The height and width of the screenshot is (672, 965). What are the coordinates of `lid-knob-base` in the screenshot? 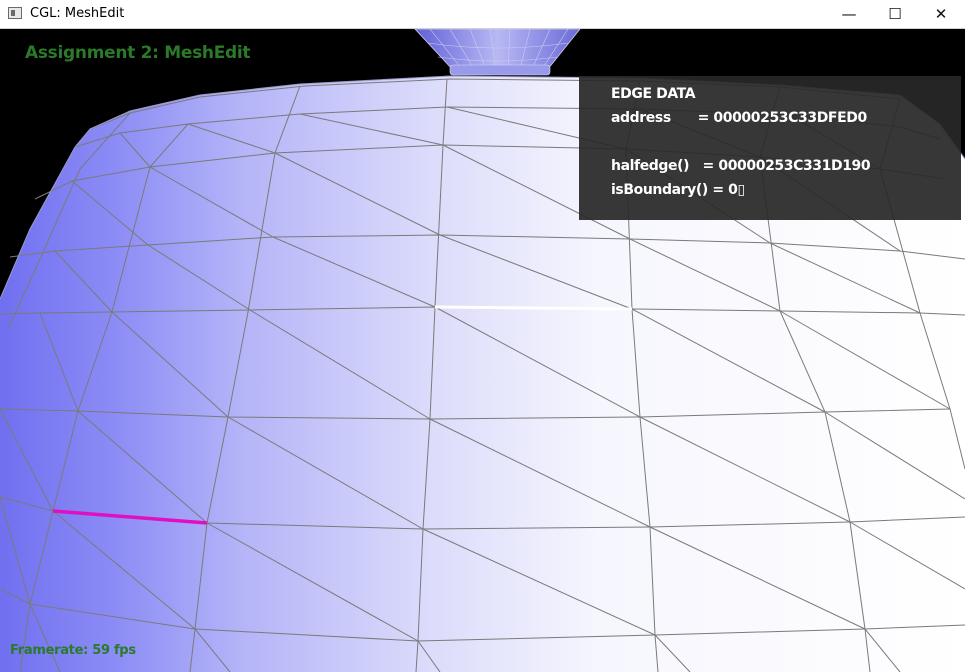 It's located at (500, 70).